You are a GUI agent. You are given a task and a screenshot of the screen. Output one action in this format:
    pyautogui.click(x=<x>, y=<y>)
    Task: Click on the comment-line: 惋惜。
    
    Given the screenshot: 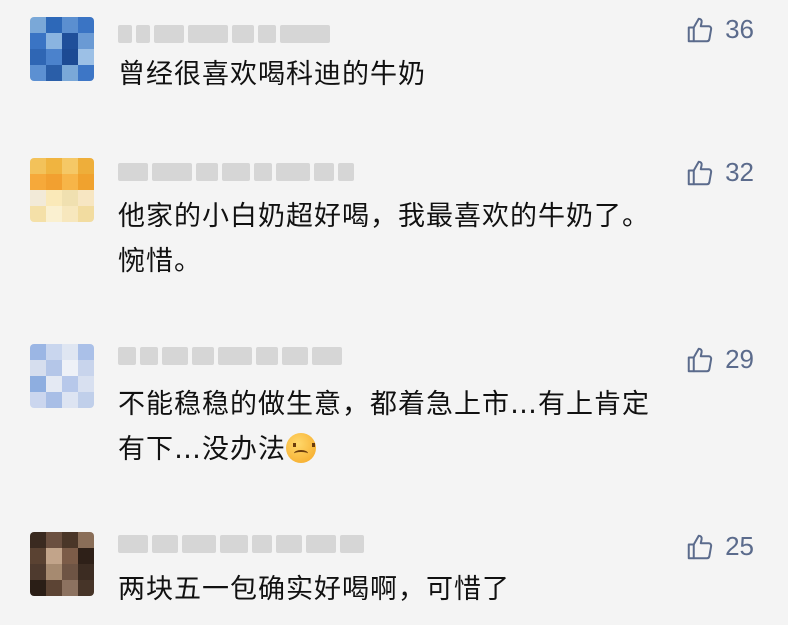 What is the action you would take?
    pyautogui.click(x=160, y=261)
    